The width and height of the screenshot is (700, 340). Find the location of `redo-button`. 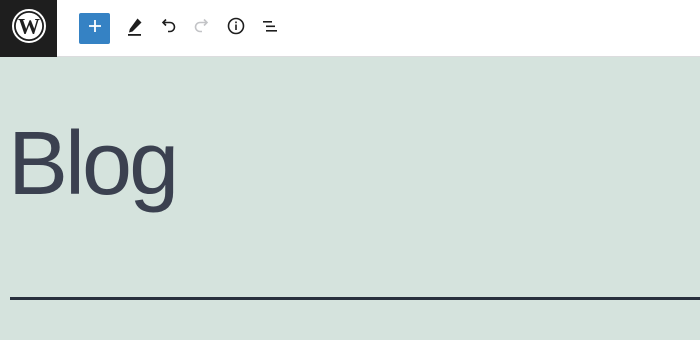

redo-button is located at coordinates (202, 28).